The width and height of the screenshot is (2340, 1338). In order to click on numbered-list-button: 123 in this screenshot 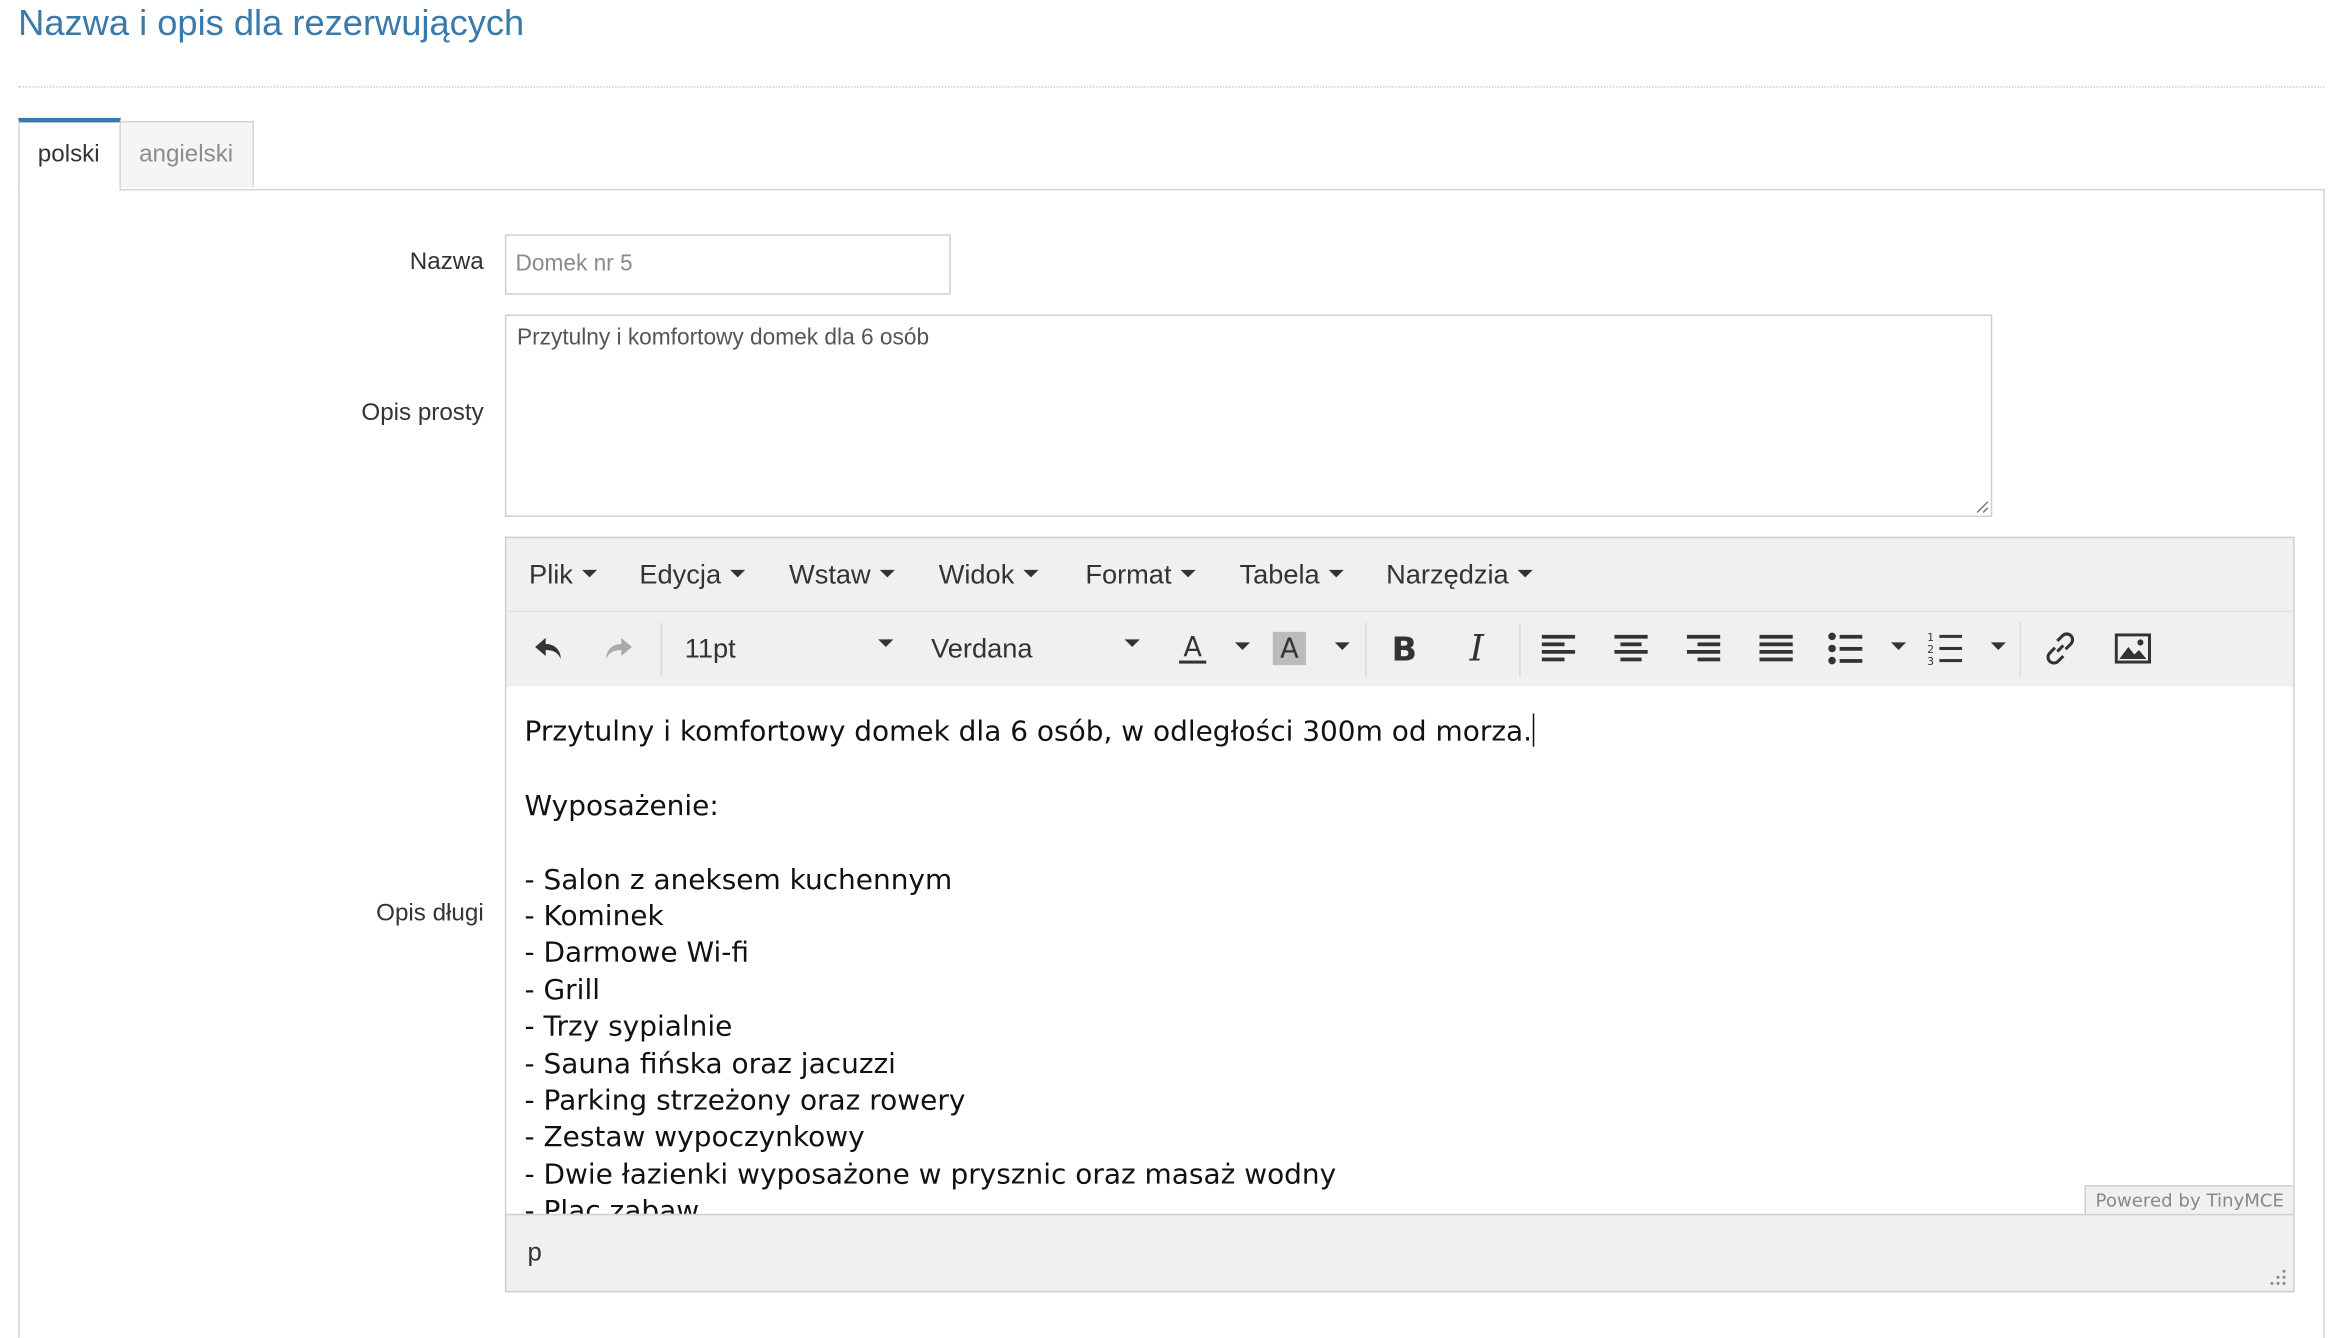, I will do `click(1945, 649)`.